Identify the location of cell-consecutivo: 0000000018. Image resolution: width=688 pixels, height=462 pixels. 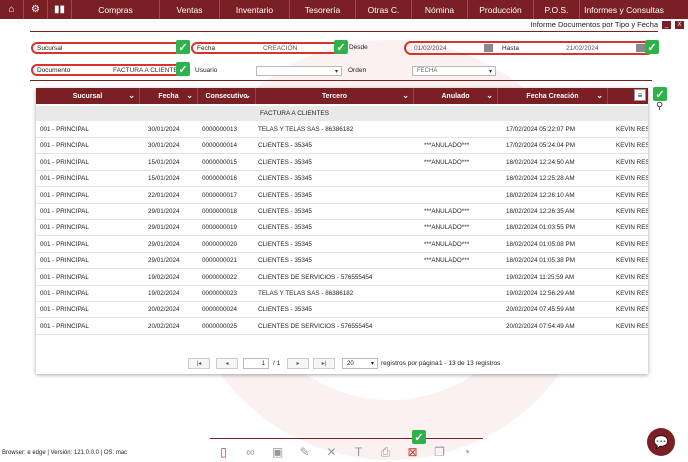
(220, 211).